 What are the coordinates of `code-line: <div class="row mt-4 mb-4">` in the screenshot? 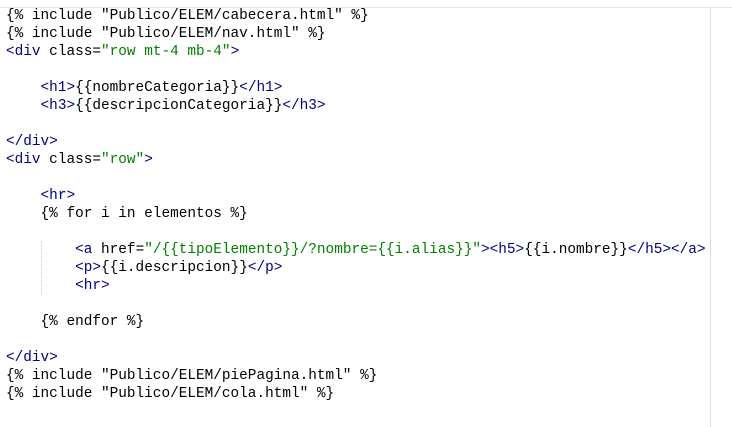 It's located at (122, 52).